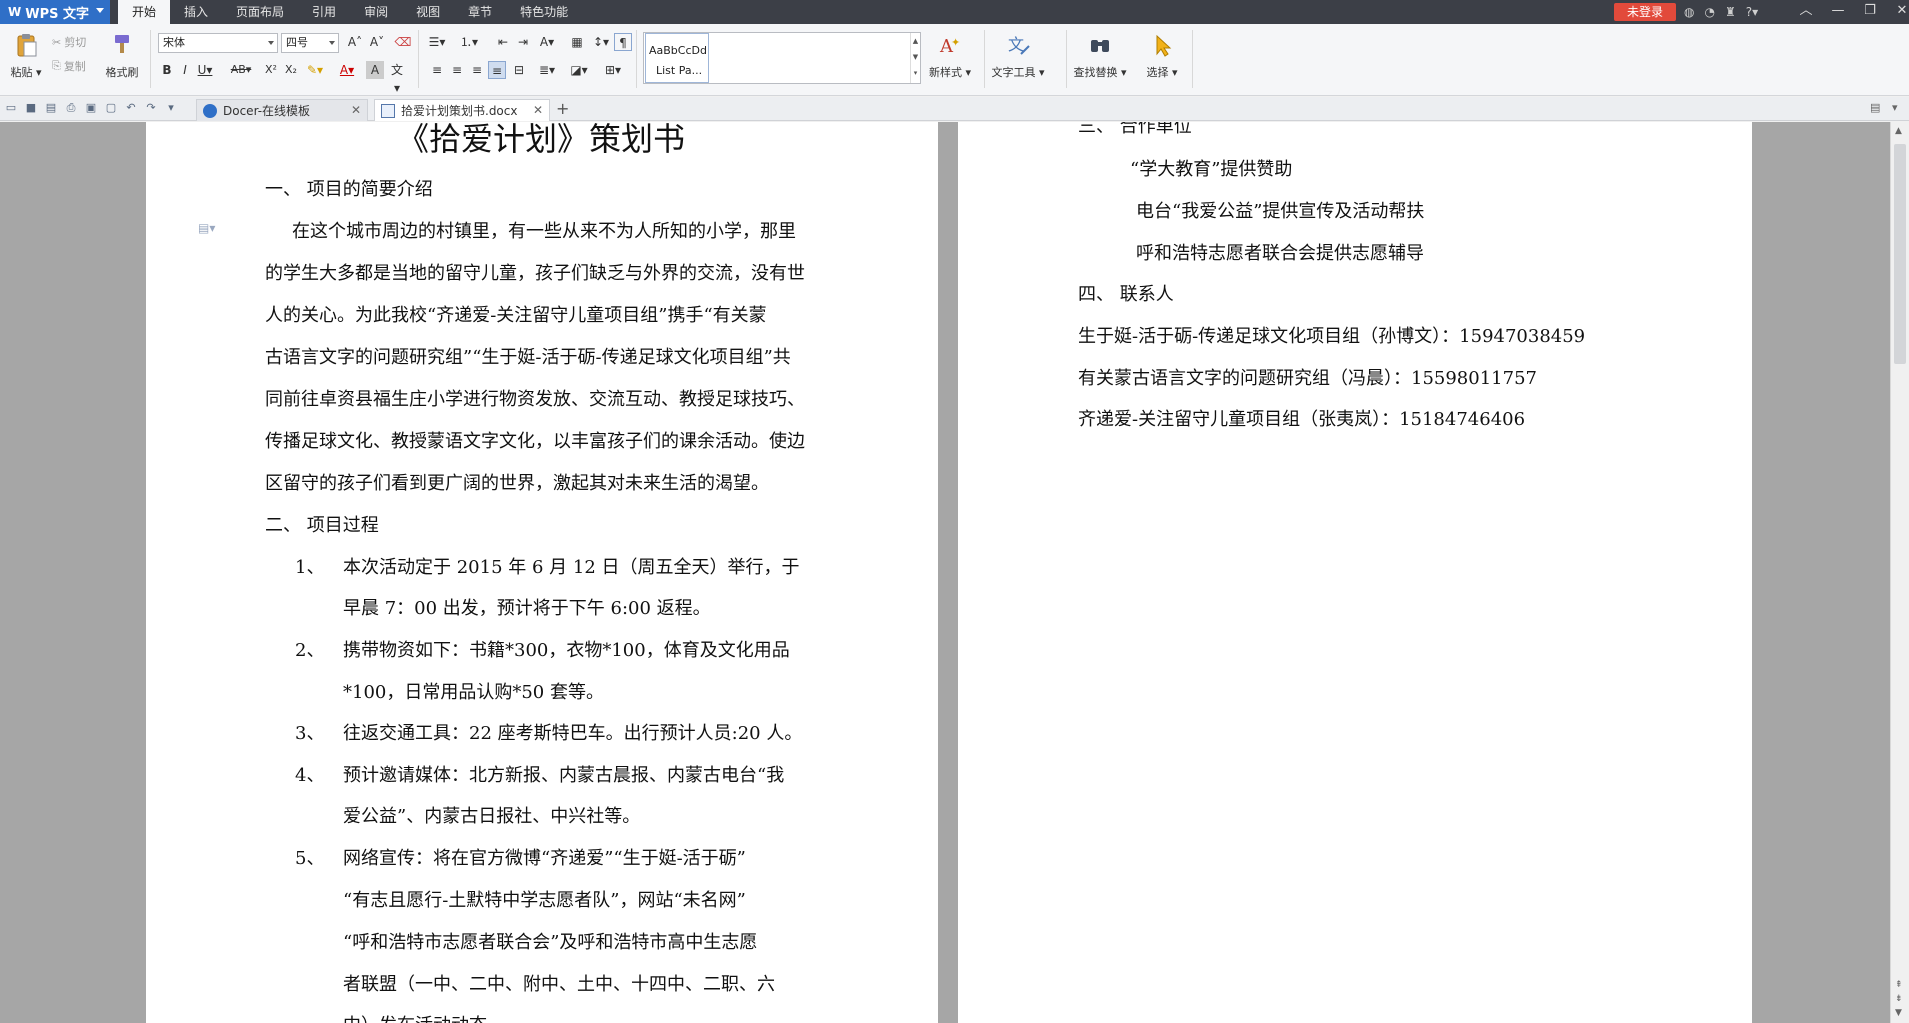 The height and width of the screenshot is (1023, 1909). What do you see at coordinates (91, 108) in the screenshot?
I see `print-preview-icon: ▣` at bounding box center [91, 108].